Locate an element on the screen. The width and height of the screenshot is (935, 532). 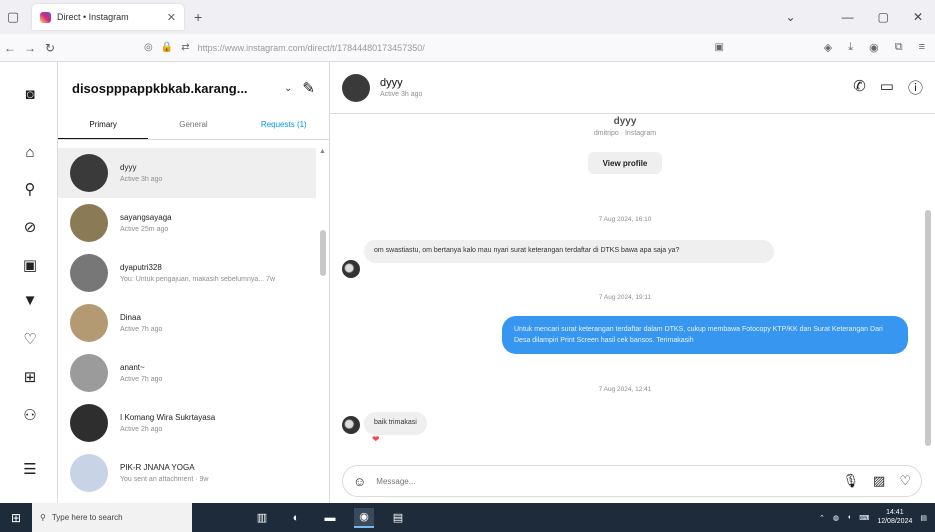
taskbar-search: ⚲ Type here to search is located at coordinates (112, 517).